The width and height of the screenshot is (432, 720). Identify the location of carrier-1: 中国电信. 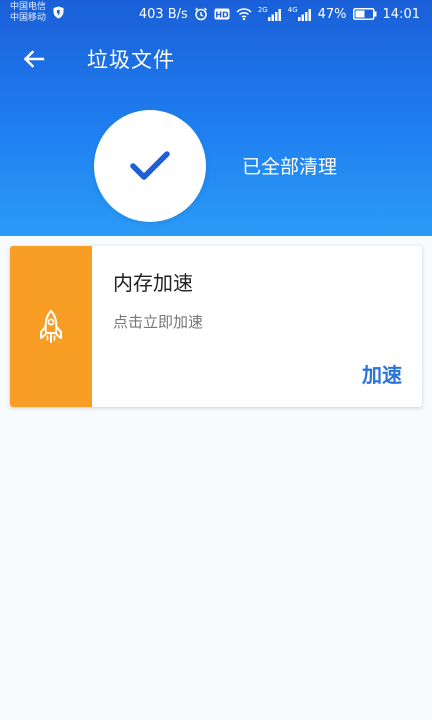
(28, 7).